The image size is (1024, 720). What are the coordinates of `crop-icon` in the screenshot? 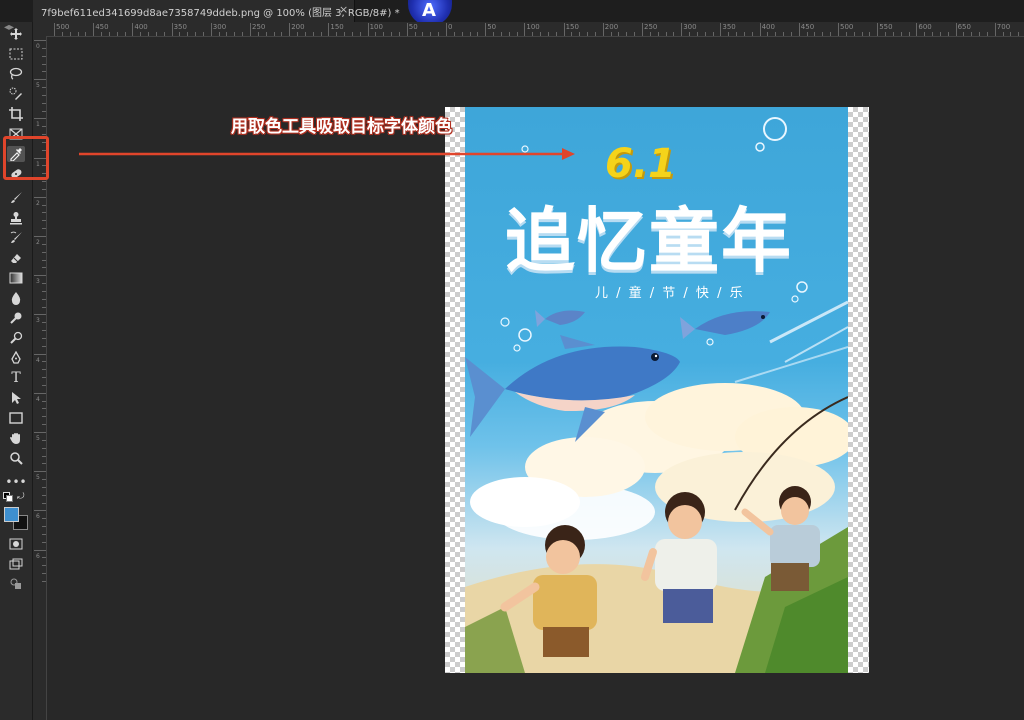 It's located at (16, 114).